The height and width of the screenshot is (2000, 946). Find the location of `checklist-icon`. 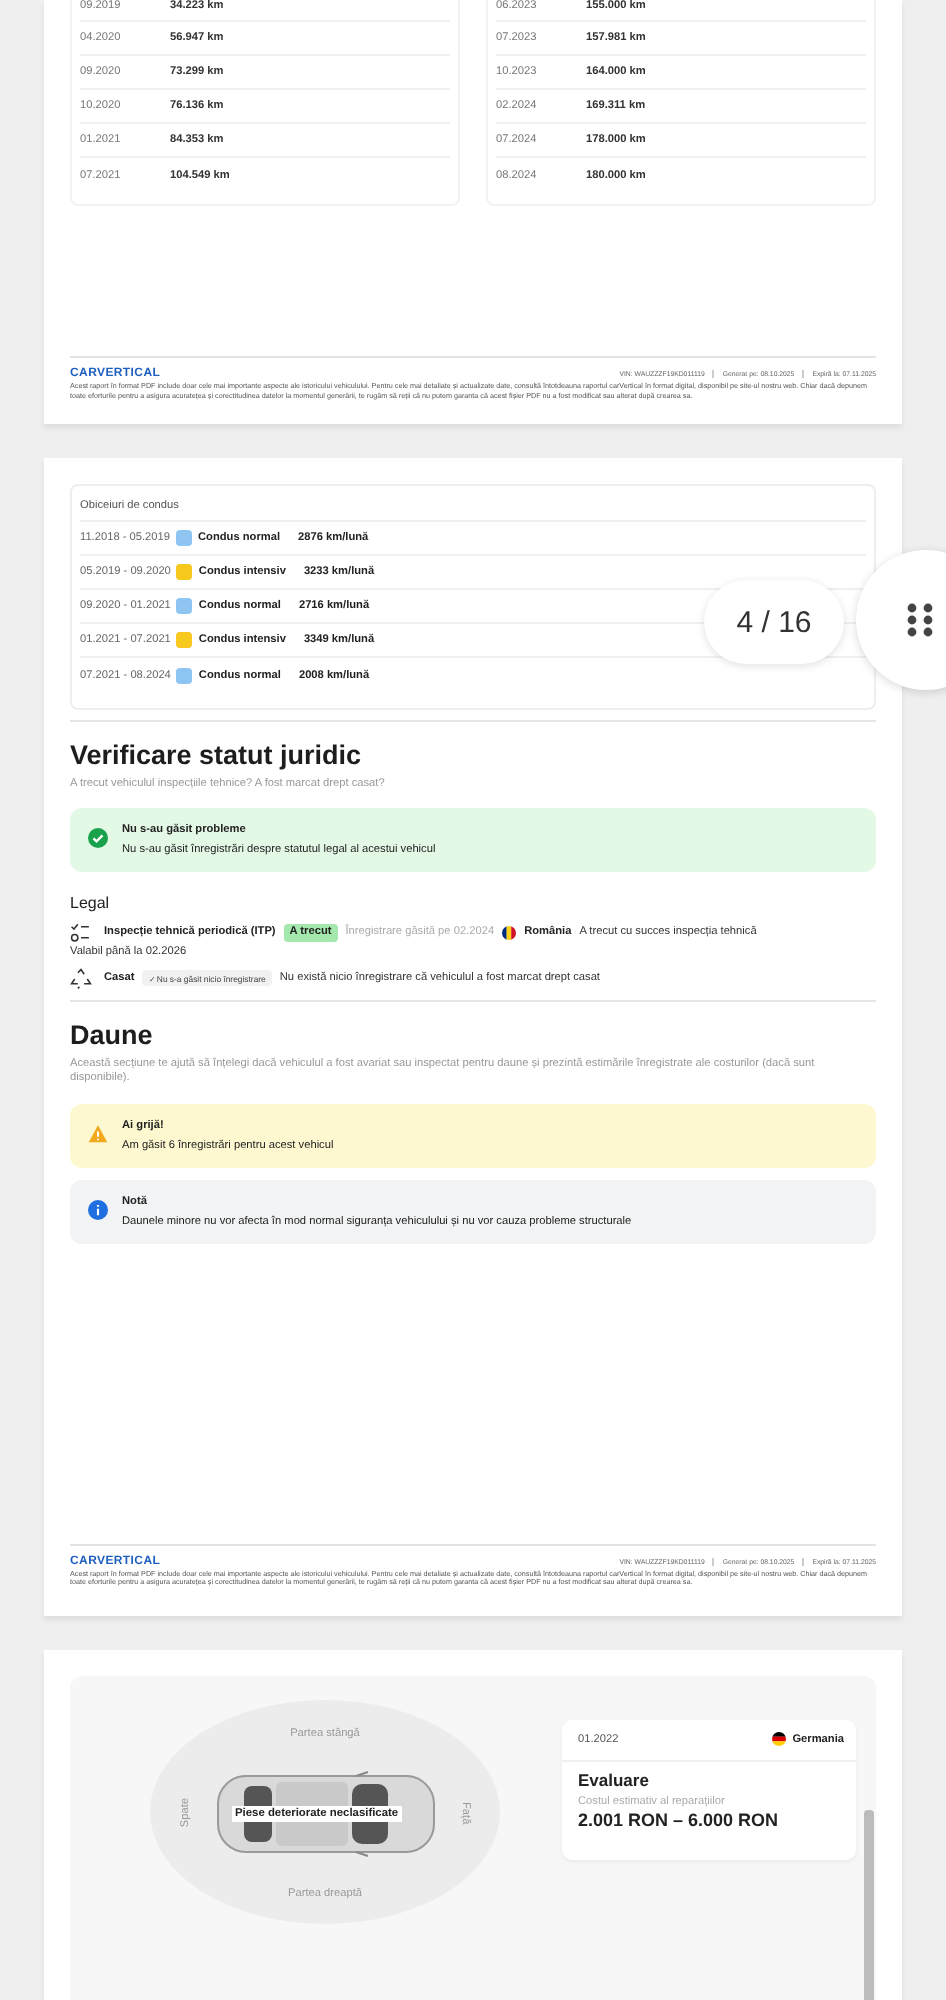

checklist-icon is located at coordinates (81, 932).